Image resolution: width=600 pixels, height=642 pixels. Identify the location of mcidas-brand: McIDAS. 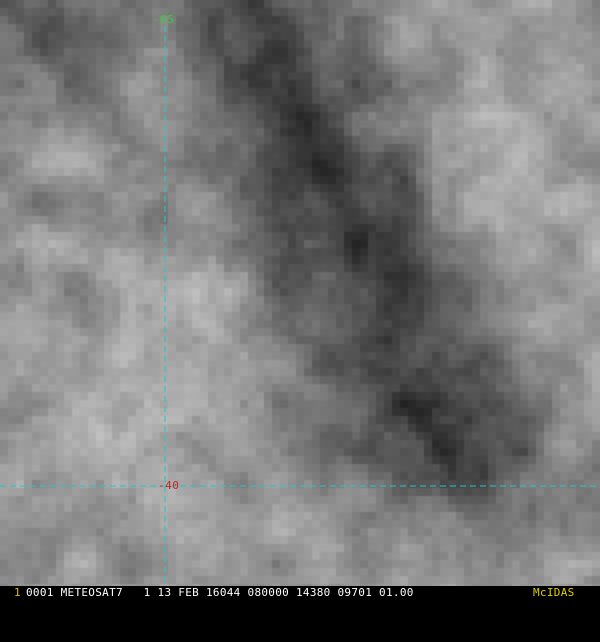
(554, 592).